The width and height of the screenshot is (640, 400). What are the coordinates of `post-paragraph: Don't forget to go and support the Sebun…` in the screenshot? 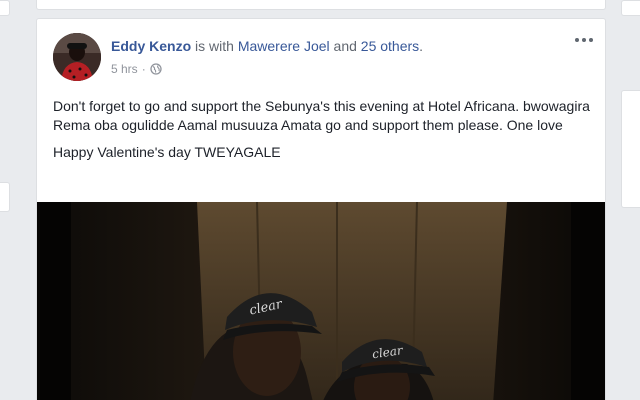 It's located at (321, 115).